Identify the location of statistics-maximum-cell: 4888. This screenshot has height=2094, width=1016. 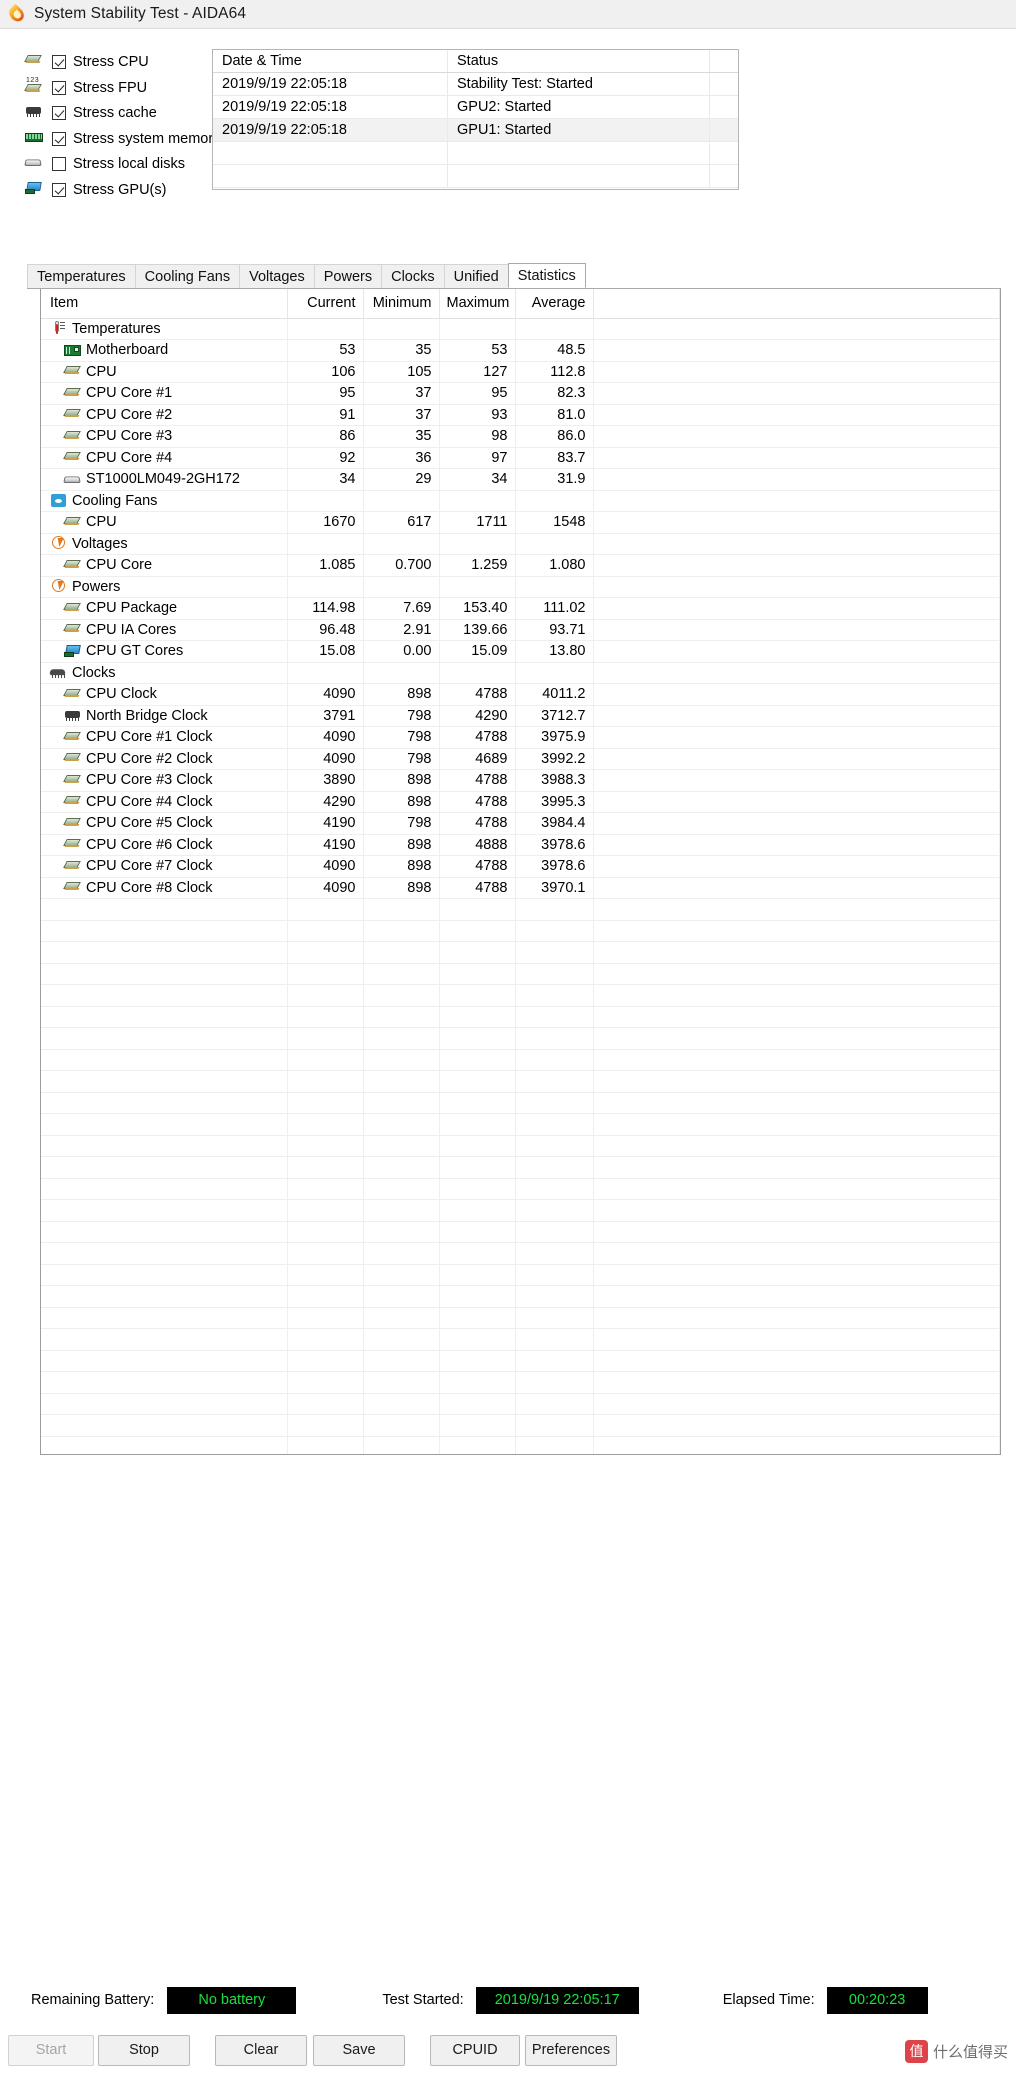
(477, 845).